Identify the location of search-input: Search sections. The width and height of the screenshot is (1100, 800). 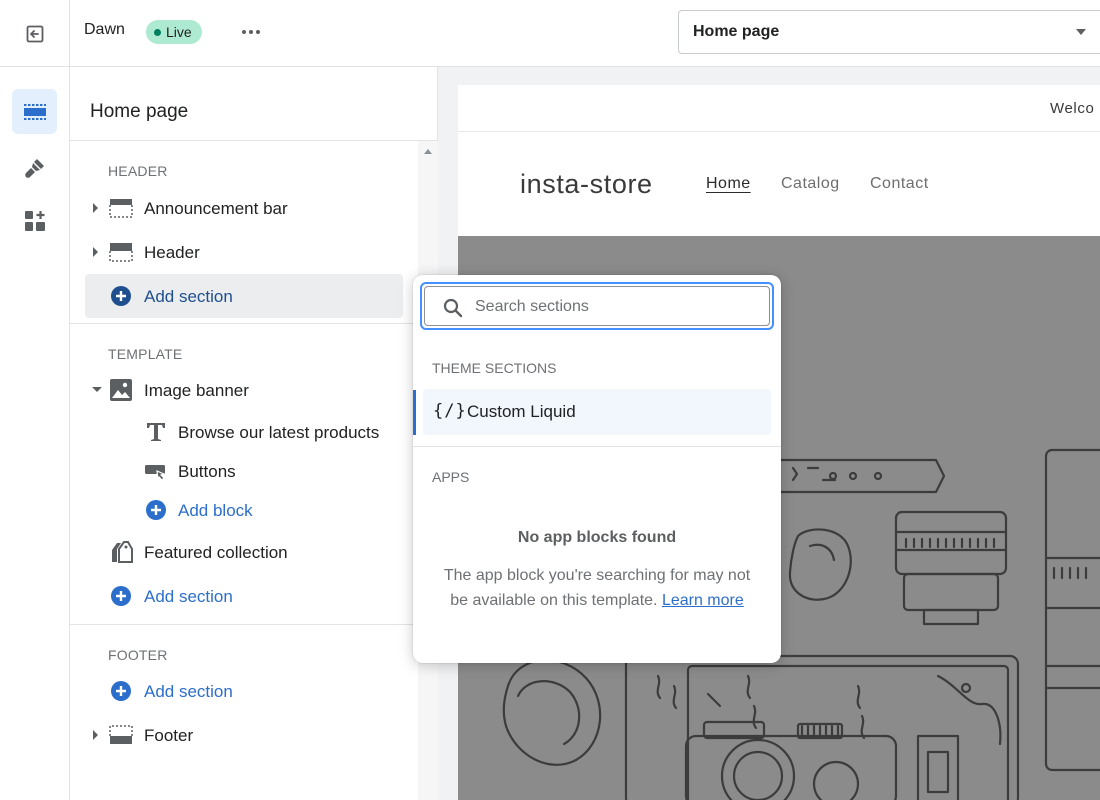
(597, 306).